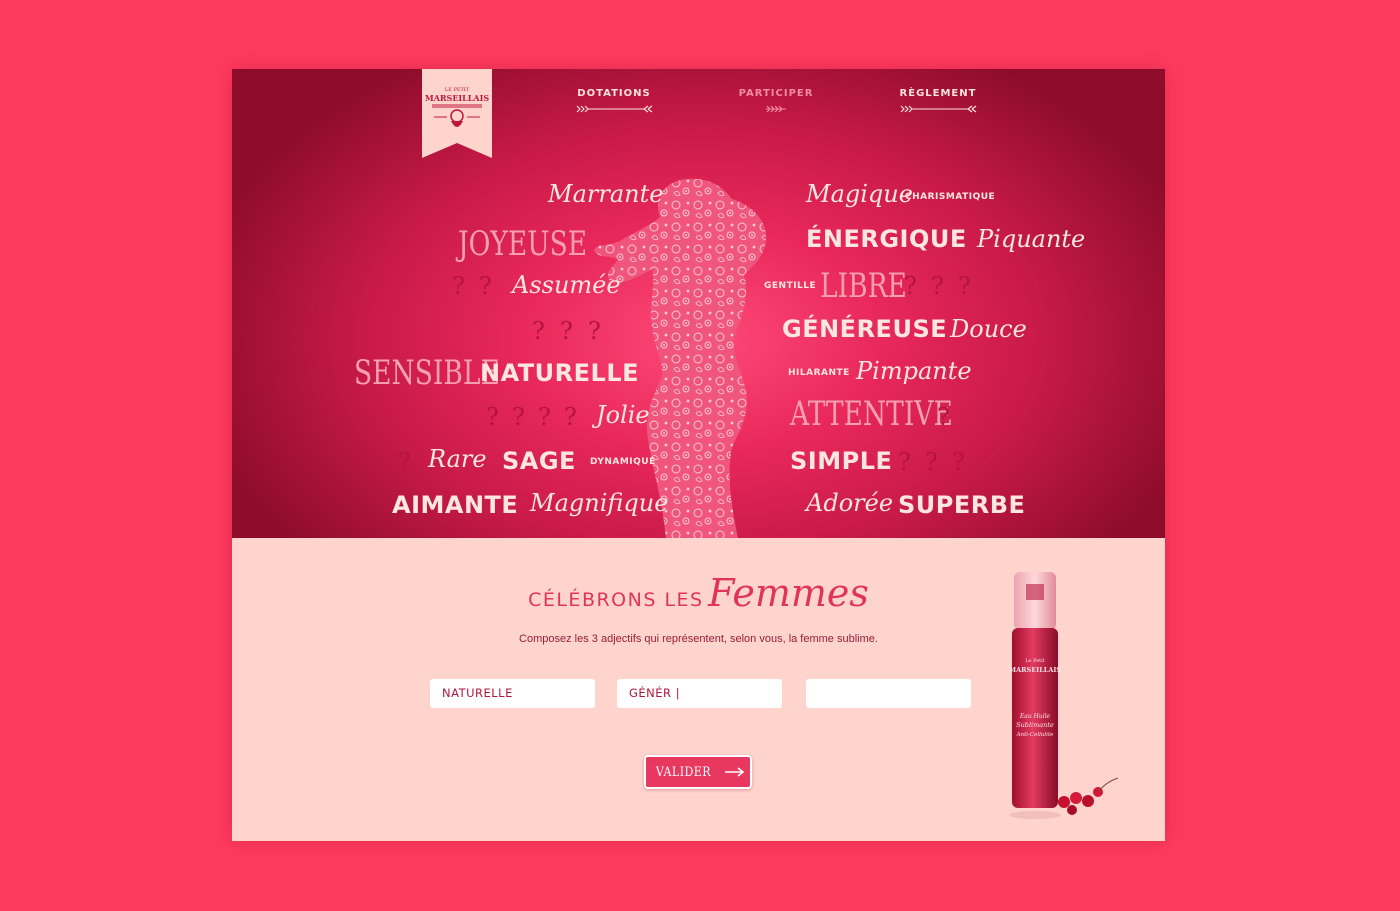  What do you see at coordinates (735, 772) in the screenshot?
I see `arrow-right-icon` at bounding box center [735, 772].